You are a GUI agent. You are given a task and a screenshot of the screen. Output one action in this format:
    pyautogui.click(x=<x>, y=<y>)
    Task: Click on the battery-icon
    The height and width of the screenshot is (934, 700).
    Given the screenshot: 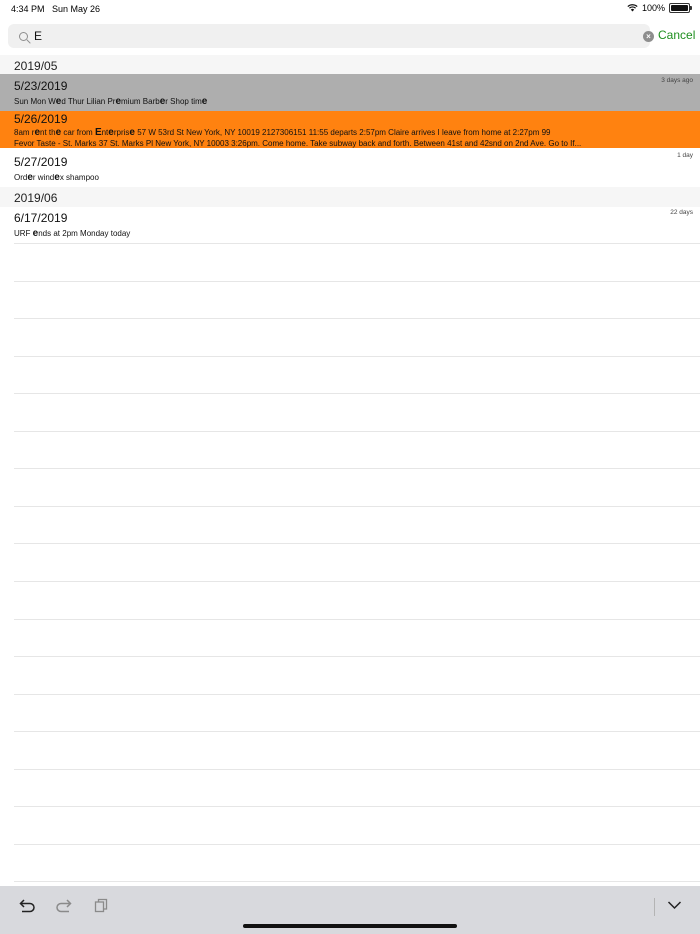 What is the action you would take?
    pyautogui.click(x=680, y=8)
    